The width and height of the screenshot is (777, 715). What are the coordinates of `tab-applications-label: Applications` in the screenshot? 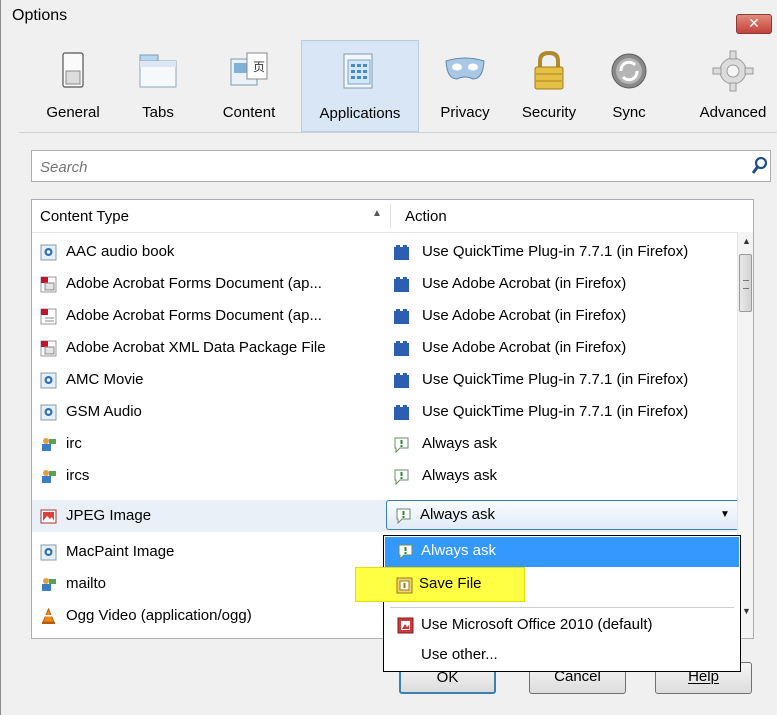 It's located at (360, 113).